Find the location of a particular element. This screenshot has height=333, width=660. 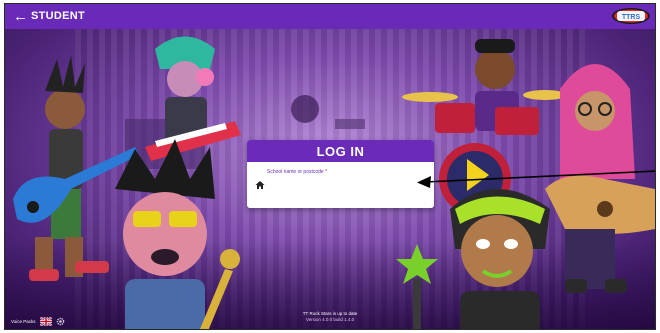

voice-packs-label: Voice Packs is located at coordinates (23, 321).